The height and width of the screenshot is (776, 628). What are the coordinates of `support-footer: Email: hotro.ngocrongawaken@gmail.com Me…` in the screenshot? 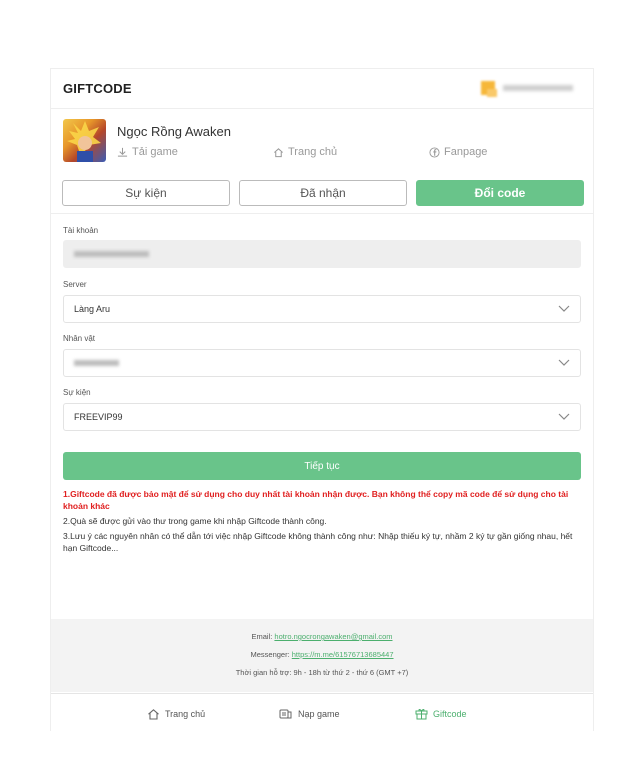 It's located at (322, 655).